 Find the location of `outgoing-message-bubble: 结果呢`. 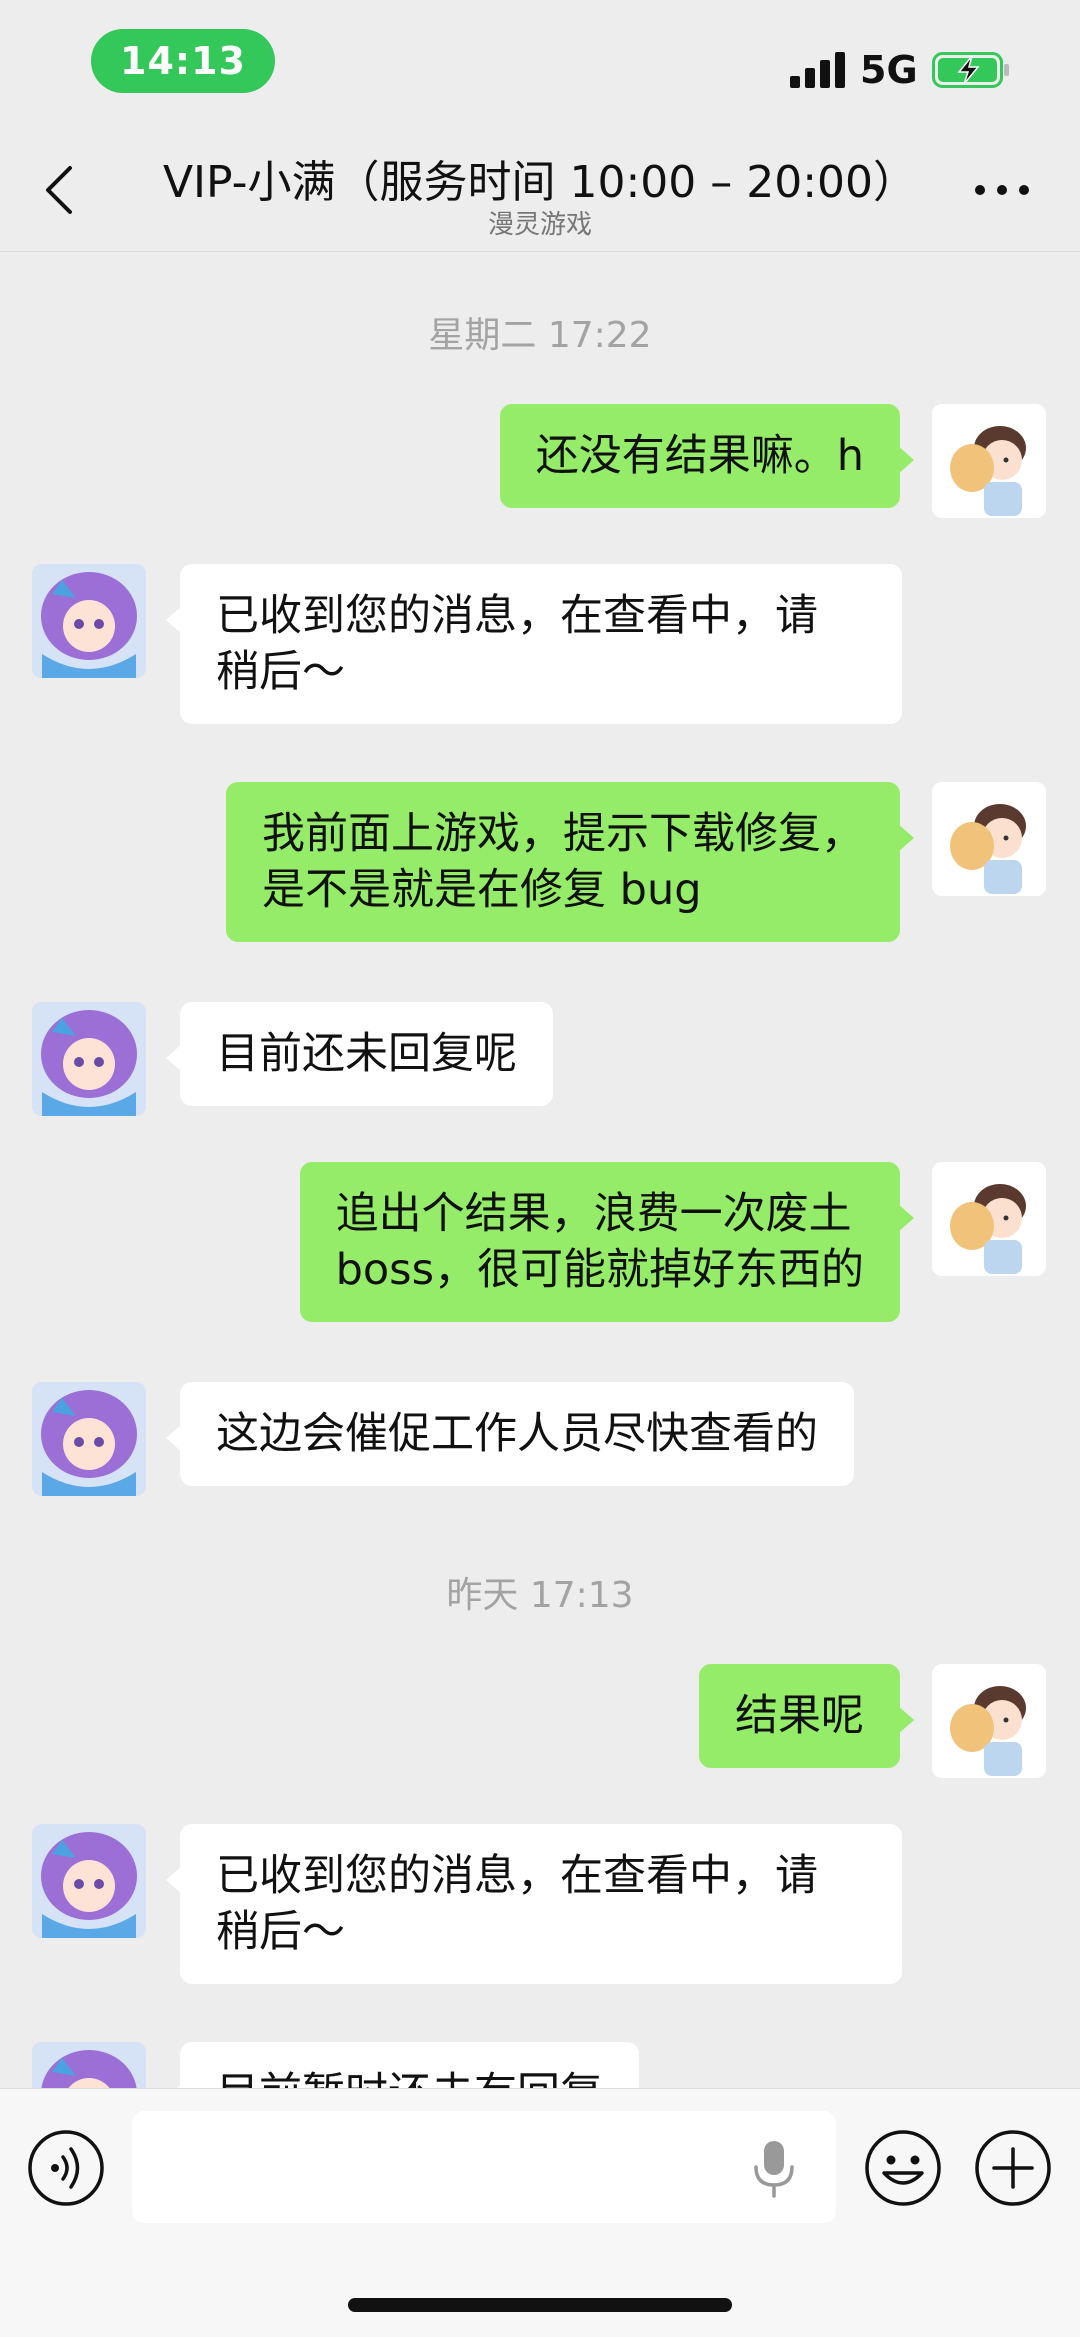

outgoing-message-bubble: 结果呢 is located at coordinates (806, 1716).